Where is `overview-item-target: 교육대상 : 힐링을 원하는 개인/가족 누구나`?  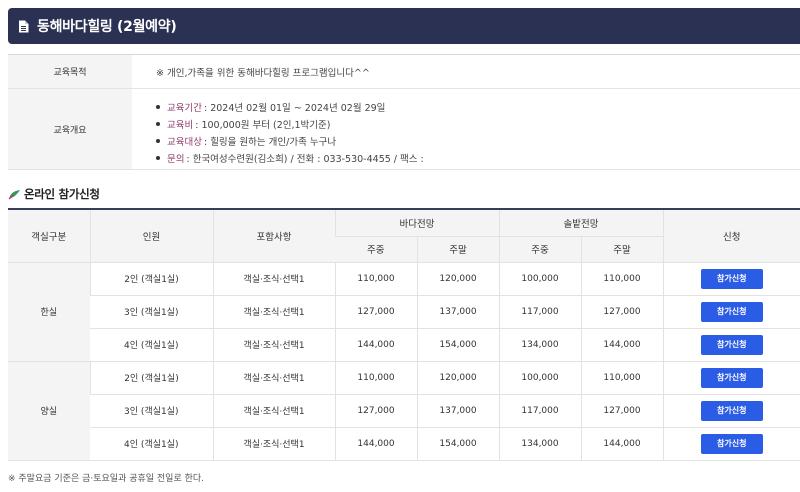 overview-item-target: 교육대상 : 힐링을 원하는 개인/가족 누구나 is located at coordinates (478, 140).